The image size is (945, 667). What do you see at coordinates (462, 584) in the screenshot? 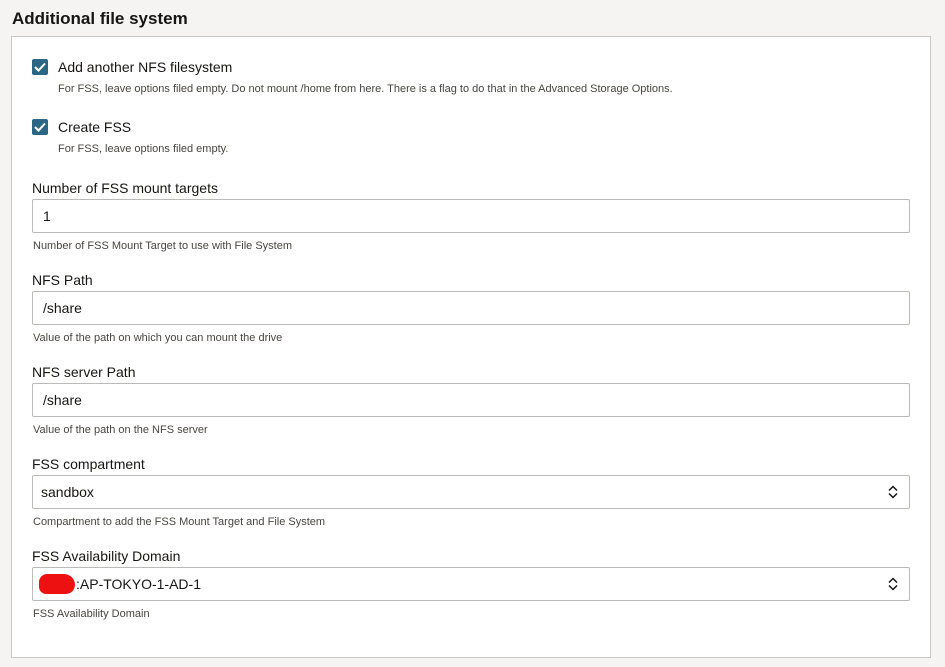
I see `fss-ad-value-wrap: :AP-TOKYO-1-AD-1` at bounding box center [462, 584].